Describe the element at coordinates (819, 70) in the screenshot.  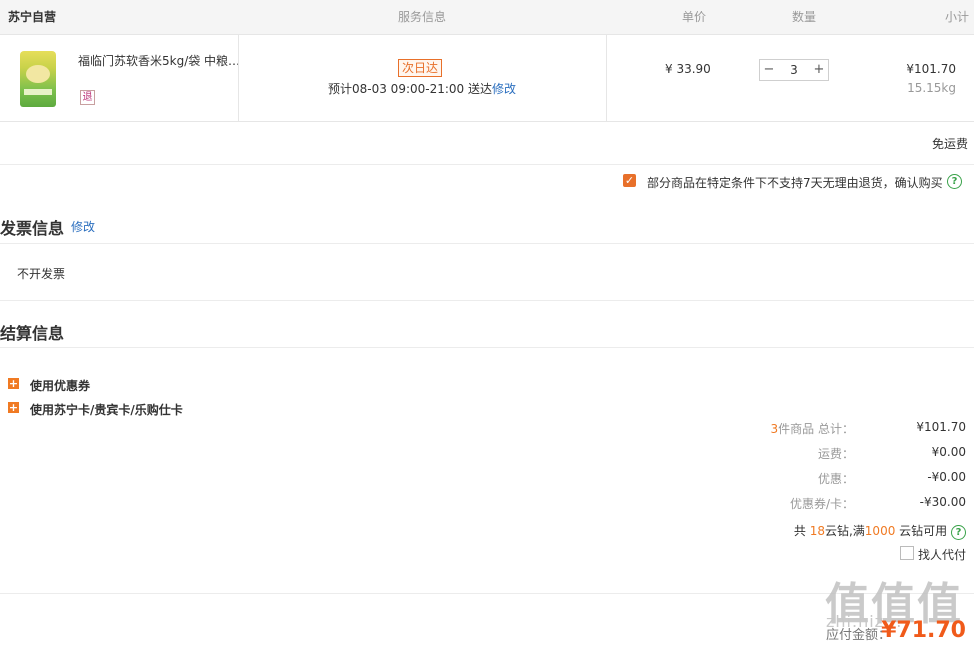
I see `increase-button: +` at that location.